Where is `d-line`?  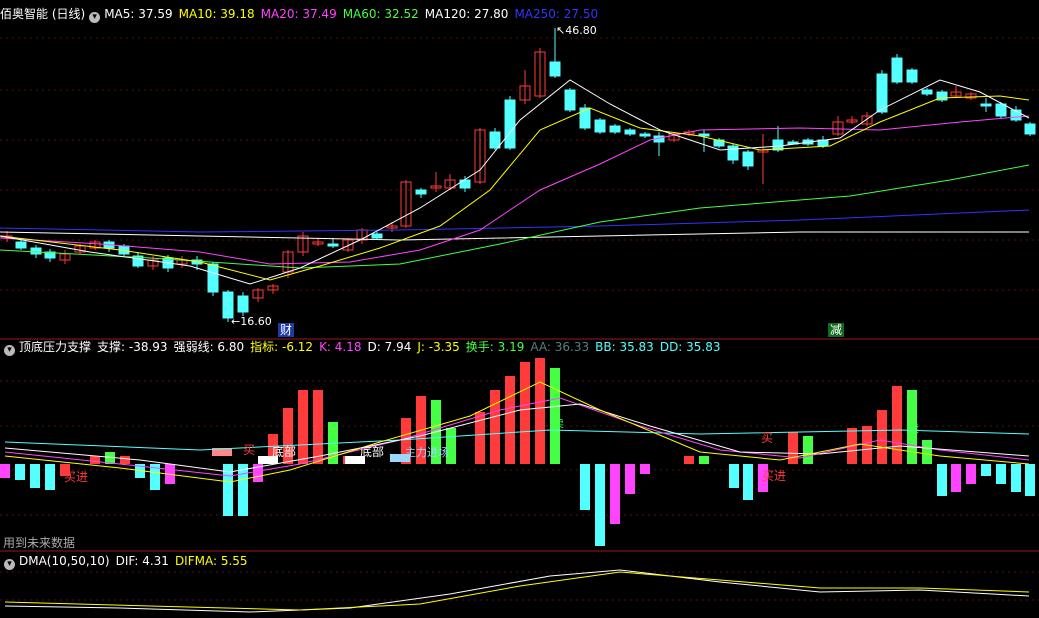 d-line is located at coordinates (517, 438).